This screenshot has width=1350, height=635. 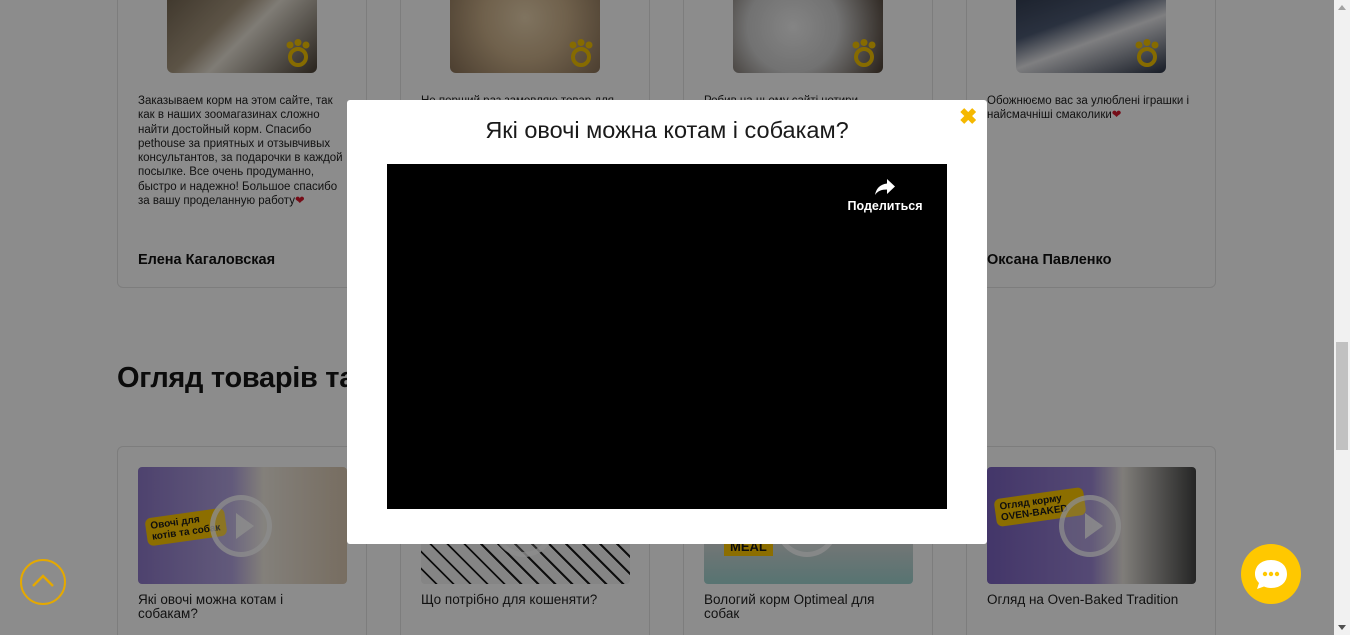 I want to click on scroll-to-top-button, so click(x=43, y=582).